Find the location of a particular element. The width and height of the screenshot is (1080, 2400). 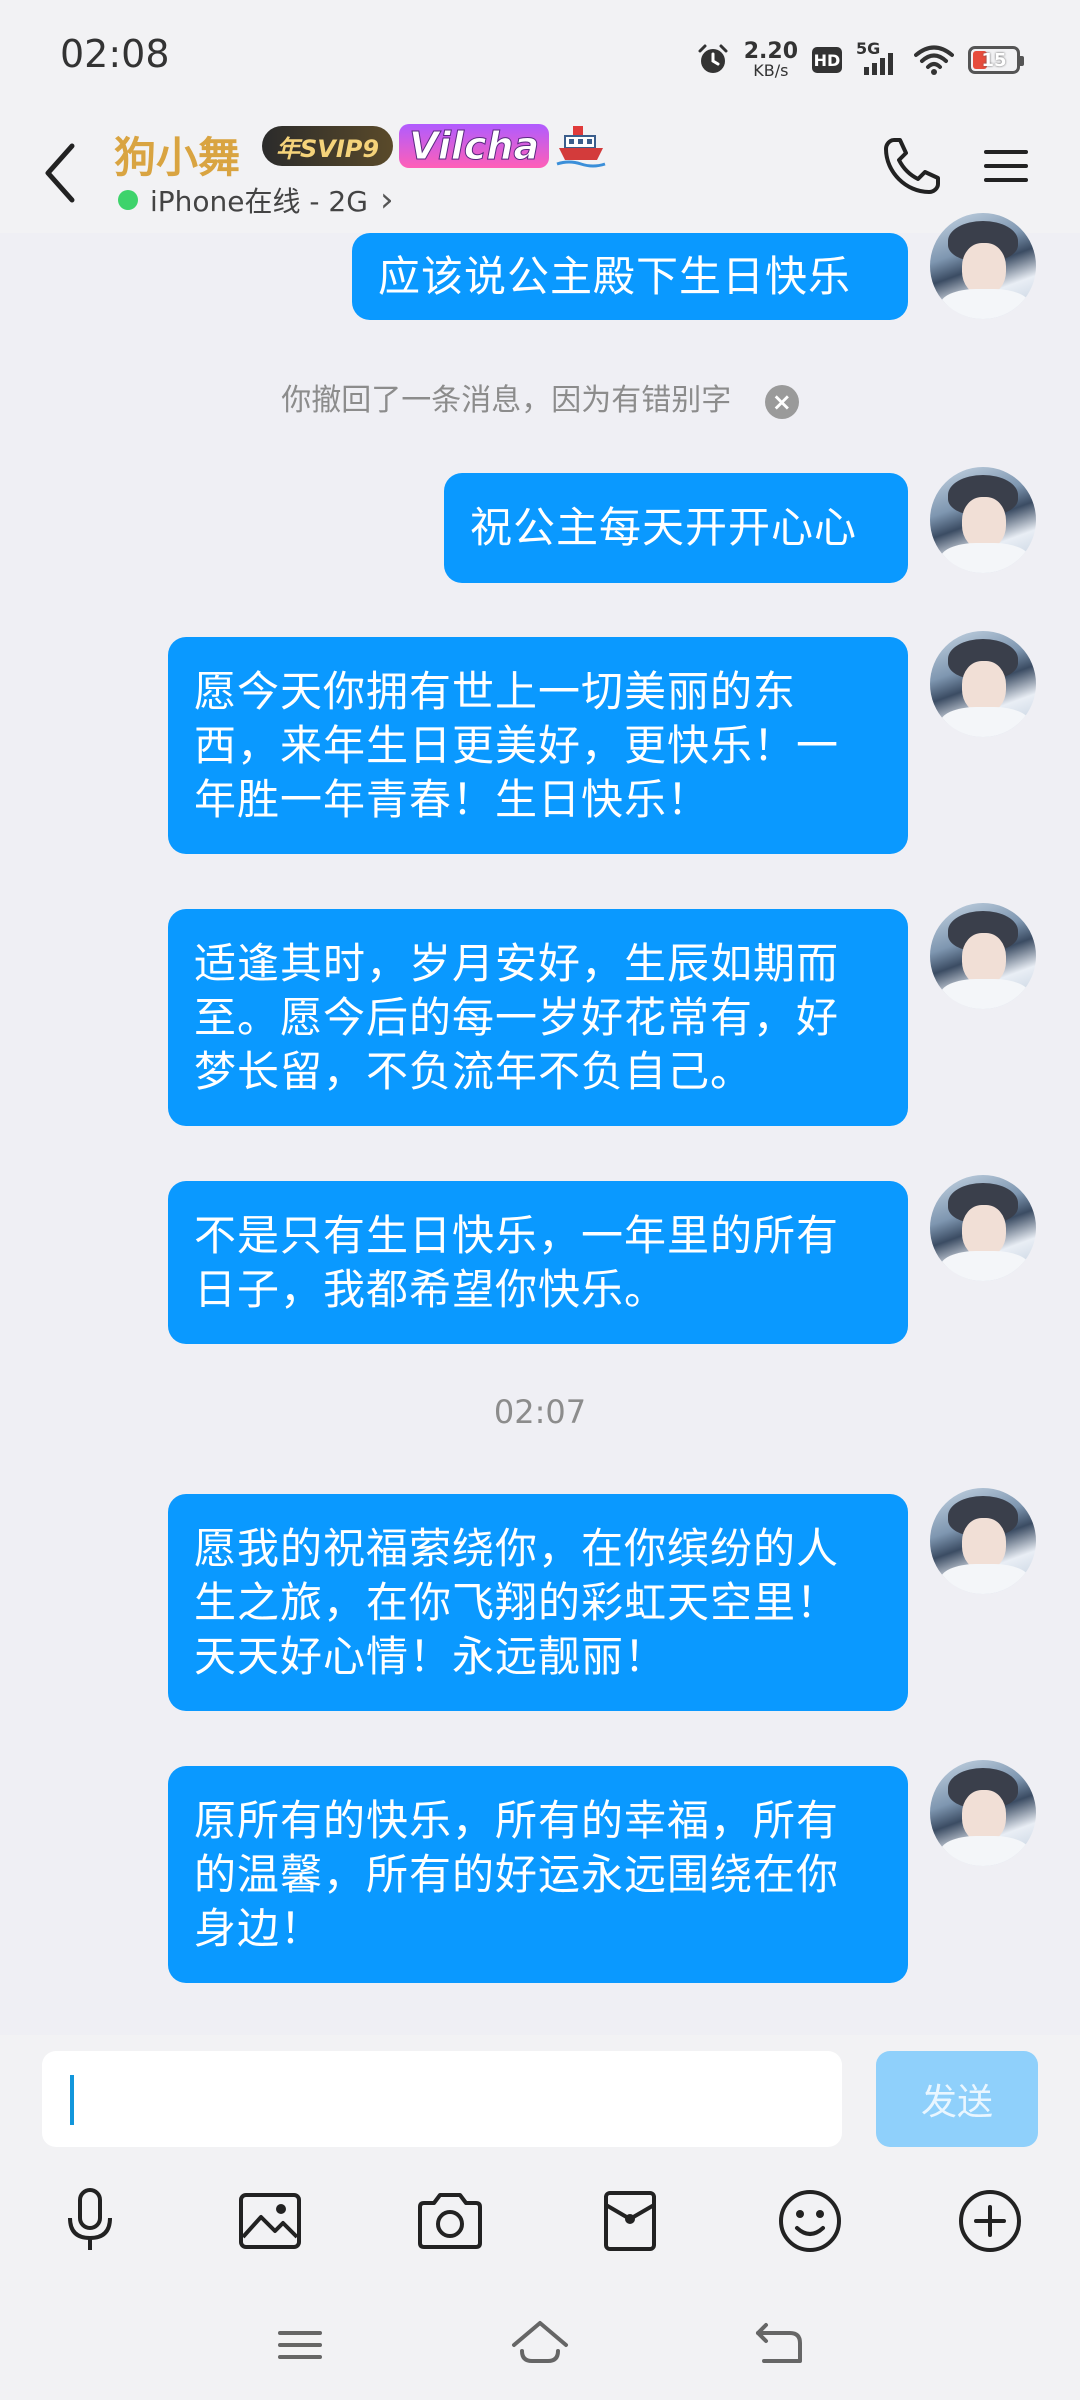

menu-icon is located at coordinates (1006, 166).